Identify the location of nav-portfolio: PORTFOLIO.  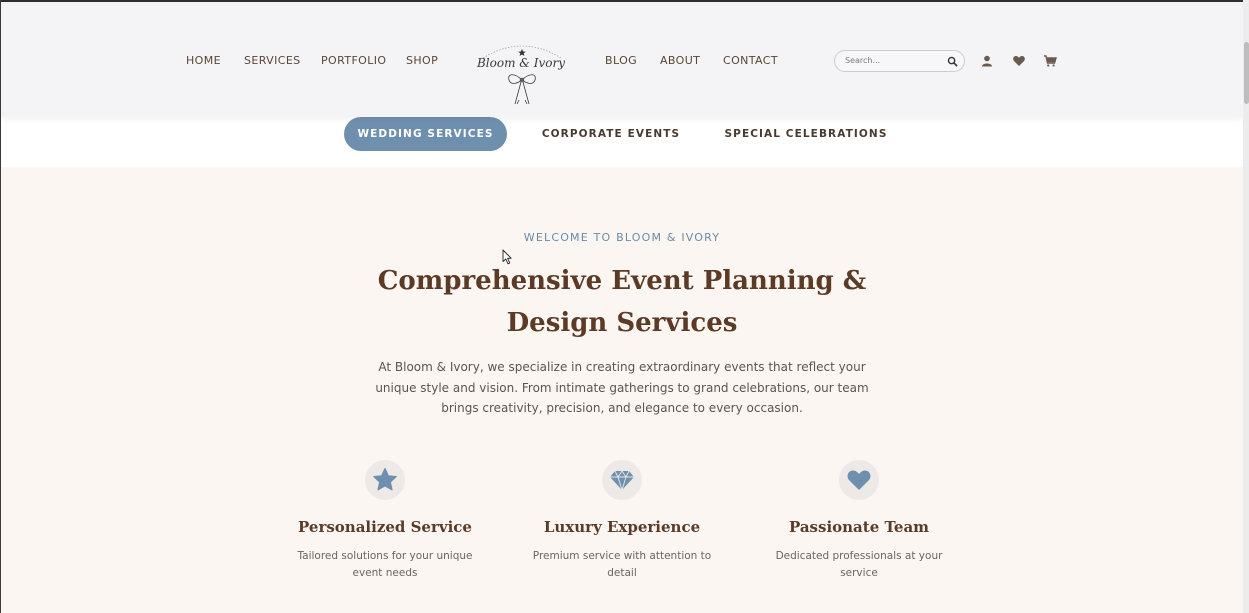
(353, 60).